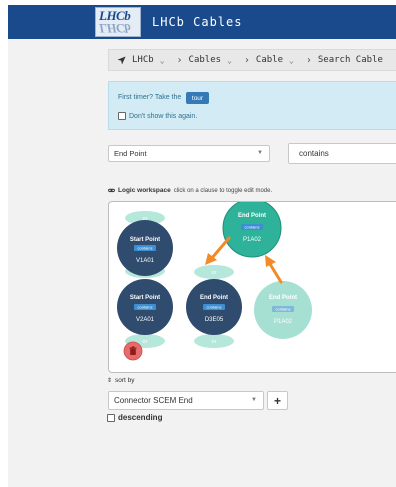  What do you see at coordinates (214, 320) in the screenshot?
I see `node-value: D3E05` at bounding box center [214, 320].